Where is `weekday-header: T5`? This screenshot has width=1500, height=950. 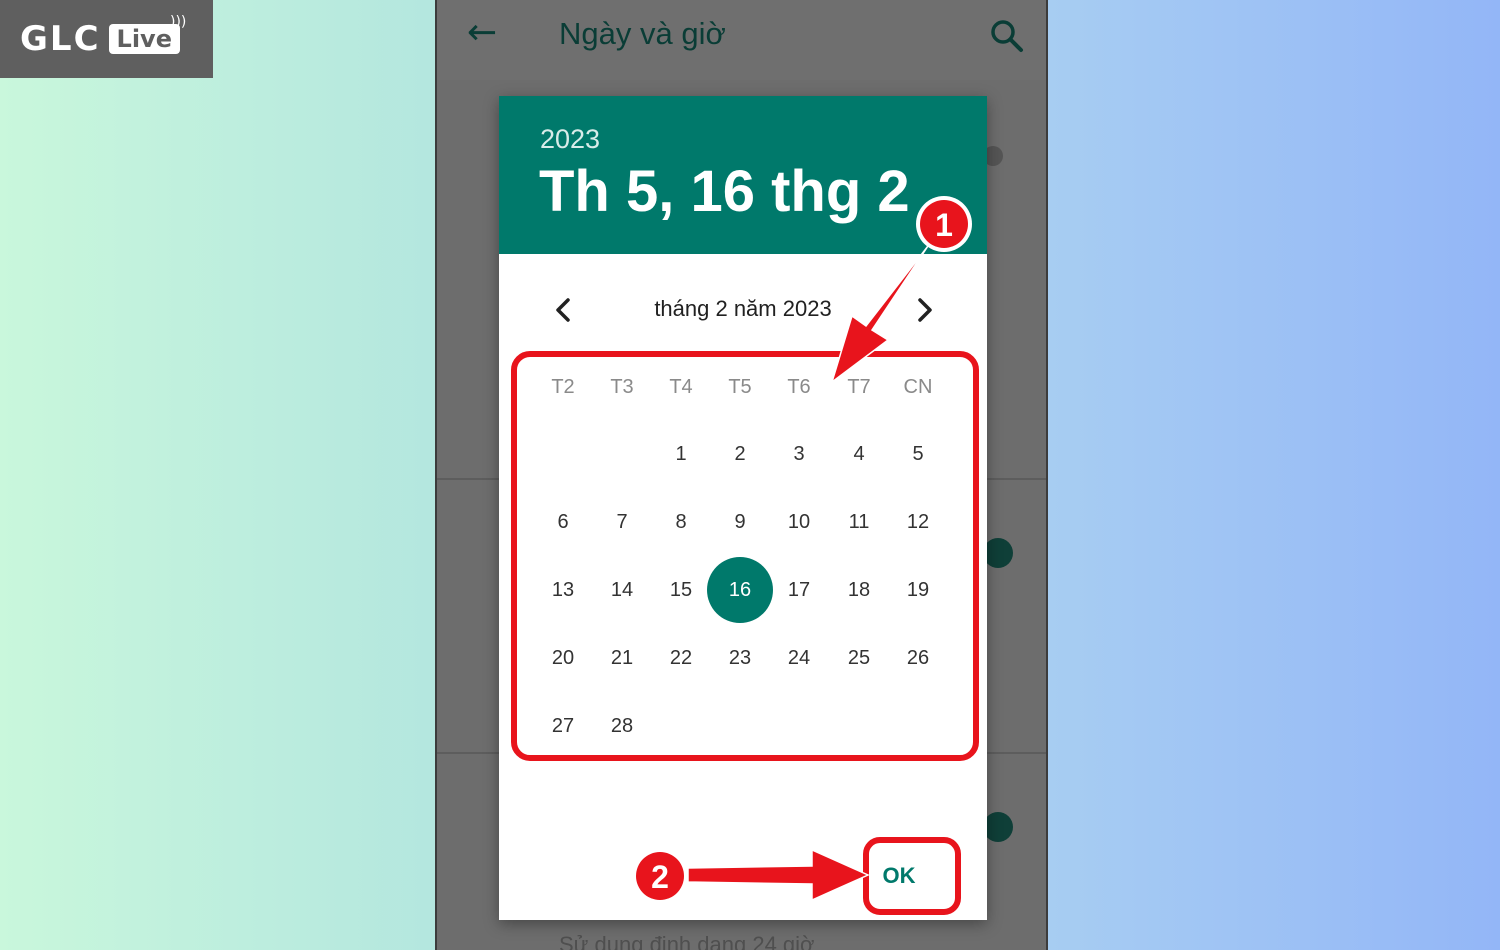 weekday-header: T5 is located at coordinates (740, 387).